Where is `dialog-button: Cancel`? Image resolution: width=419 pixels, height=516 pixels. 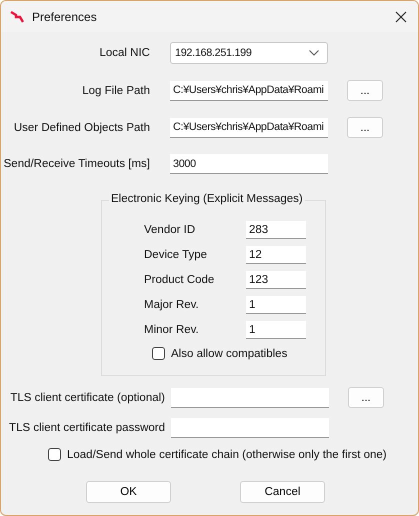
dialog-button: Cancel is located at coordinates (282, 492).